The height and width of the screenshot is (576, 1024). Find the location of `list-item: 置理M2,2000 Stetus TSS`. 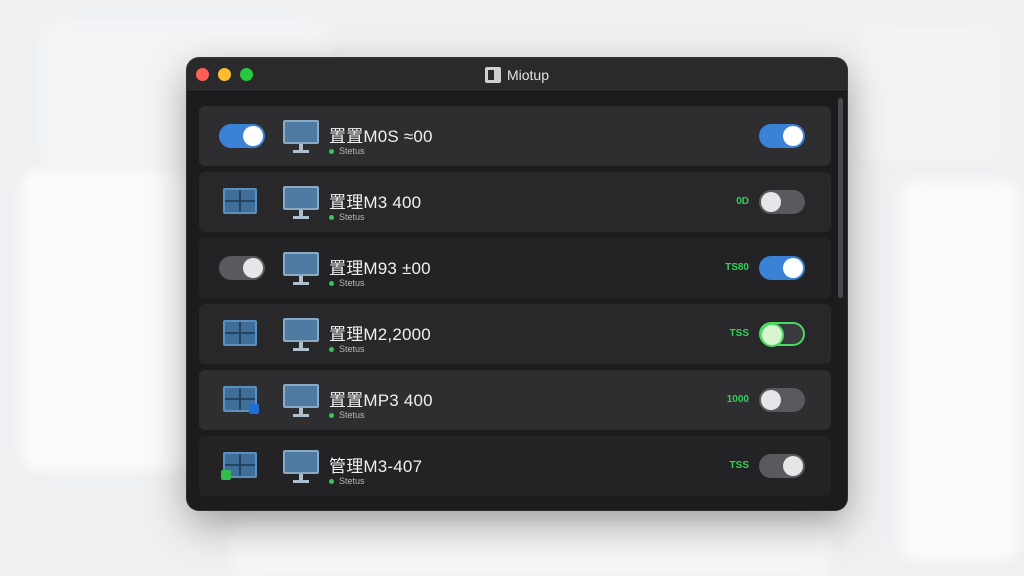

list-item: 置理M2,2000 Stetus TSS is located at coordinates (515, 334).